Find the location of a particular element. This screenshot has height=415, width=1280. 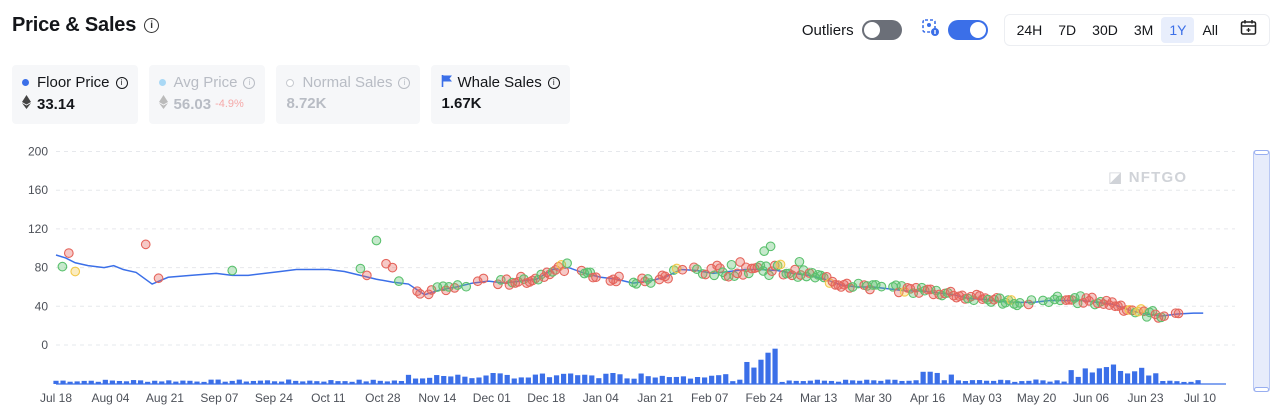

range-30d: 30D is located at coordinates (1105, 30).